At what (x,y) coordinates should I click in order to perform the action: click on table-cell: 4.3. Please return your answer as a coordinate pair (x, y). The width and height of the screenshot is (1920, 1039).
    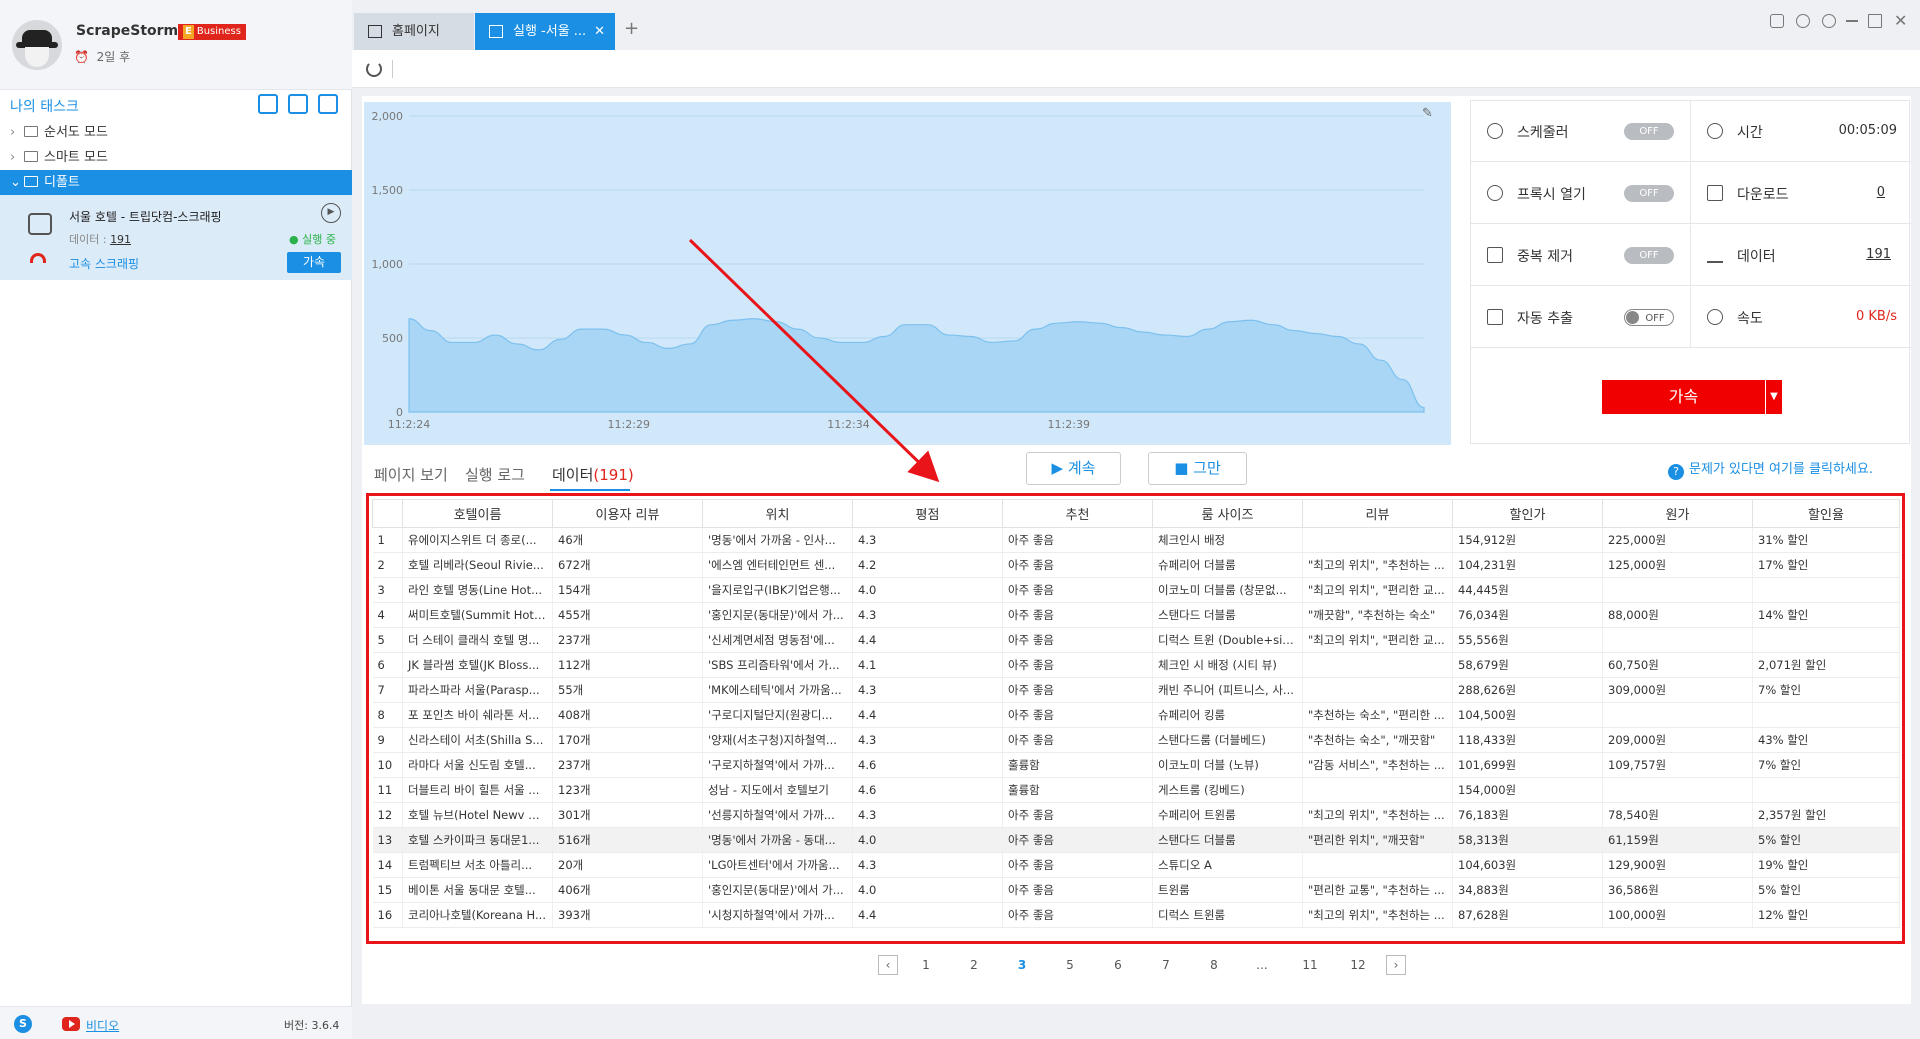
    Looking at the image, I should click on (927, 690).